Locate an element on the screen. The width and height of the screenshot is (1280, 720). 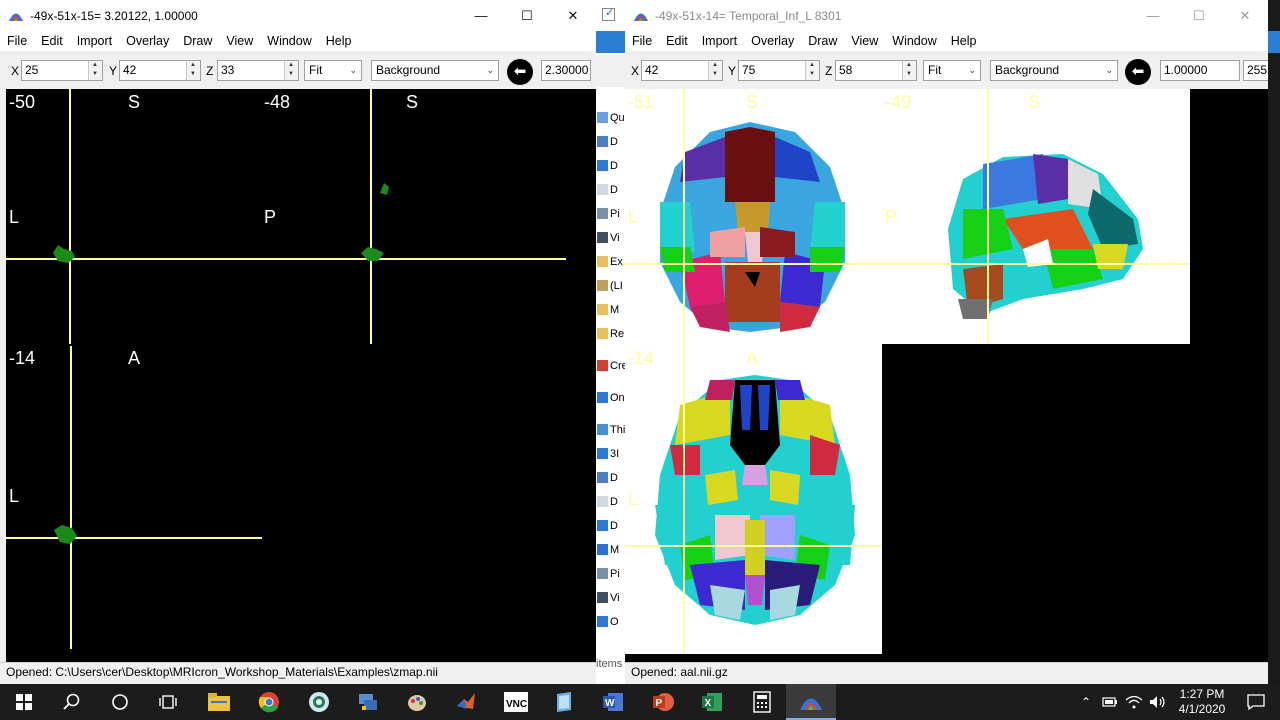
z-coordinate-input: 33 is located at coordinates (258, 70).